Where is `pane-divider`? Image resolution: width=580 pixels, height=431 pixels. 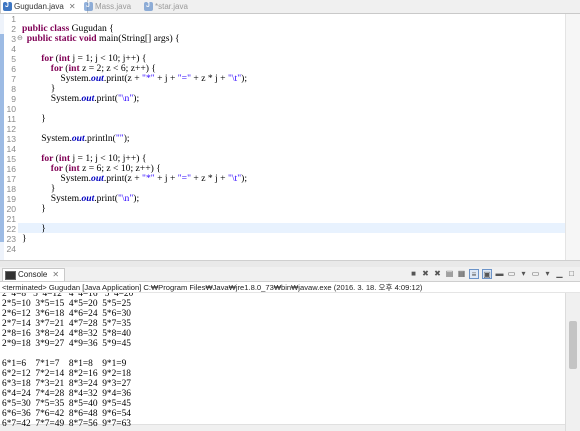
pane-divider is located at coordinates (290, 263).